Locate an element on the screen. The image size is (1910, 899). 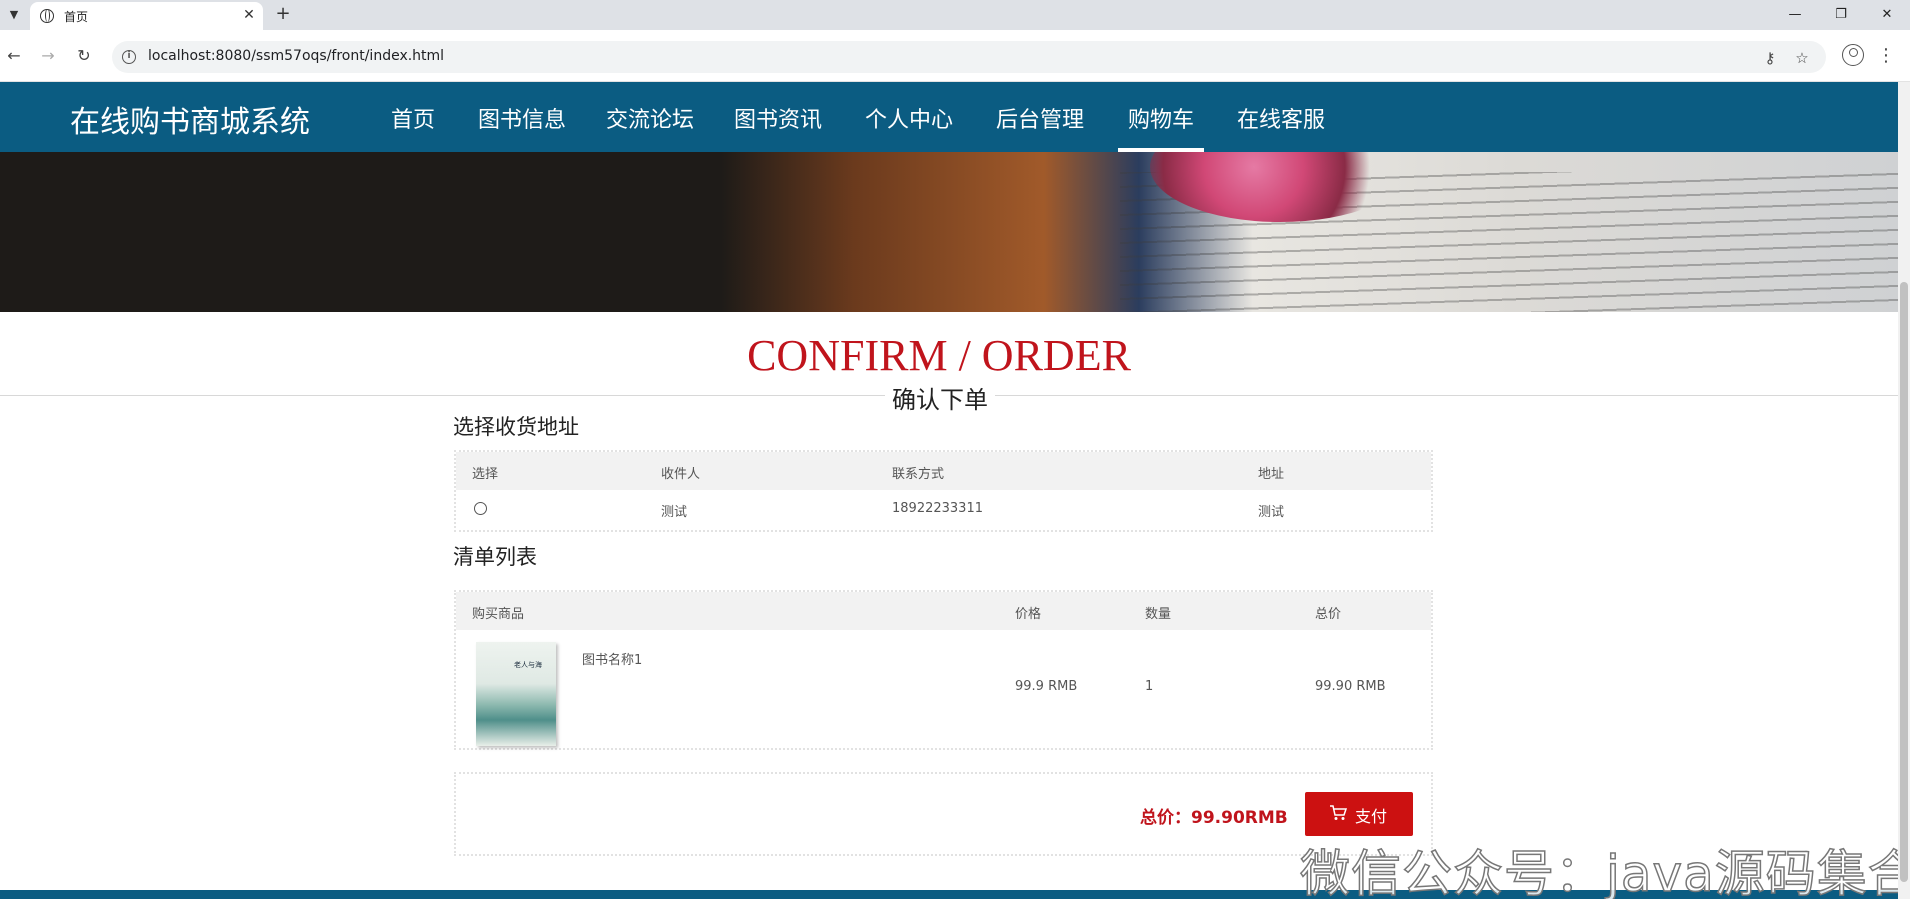
phone-cell: 18922233311 is located at coordinates (937, 508).